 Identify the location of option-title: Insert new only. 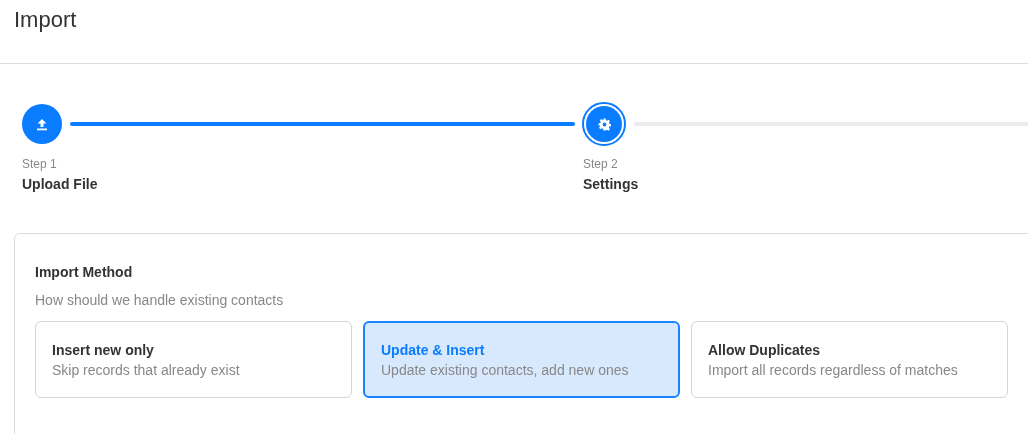
(103, 350).